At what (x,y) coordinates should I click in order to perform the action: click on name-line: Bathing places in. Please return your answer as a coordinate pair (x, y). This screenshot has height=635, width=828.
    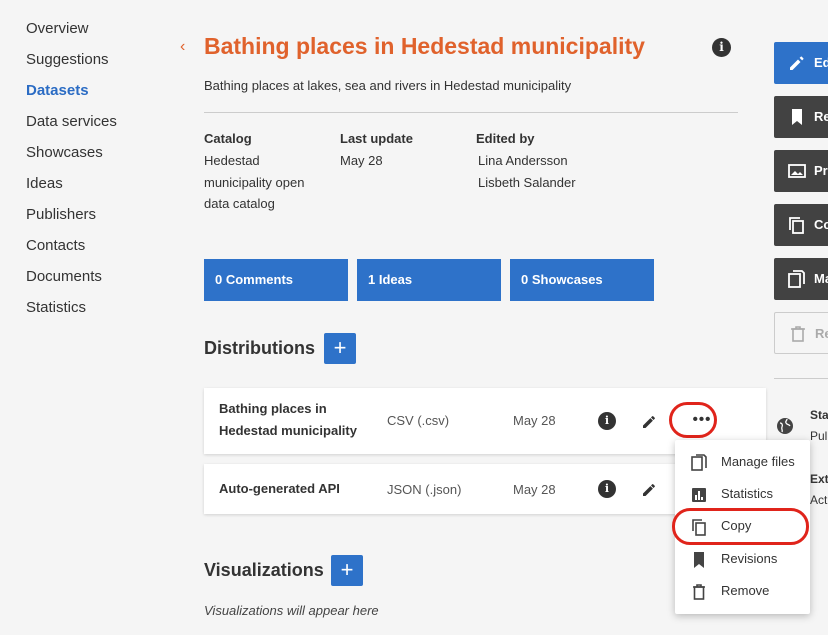
    Looking at the image, I should click on (273, 408).